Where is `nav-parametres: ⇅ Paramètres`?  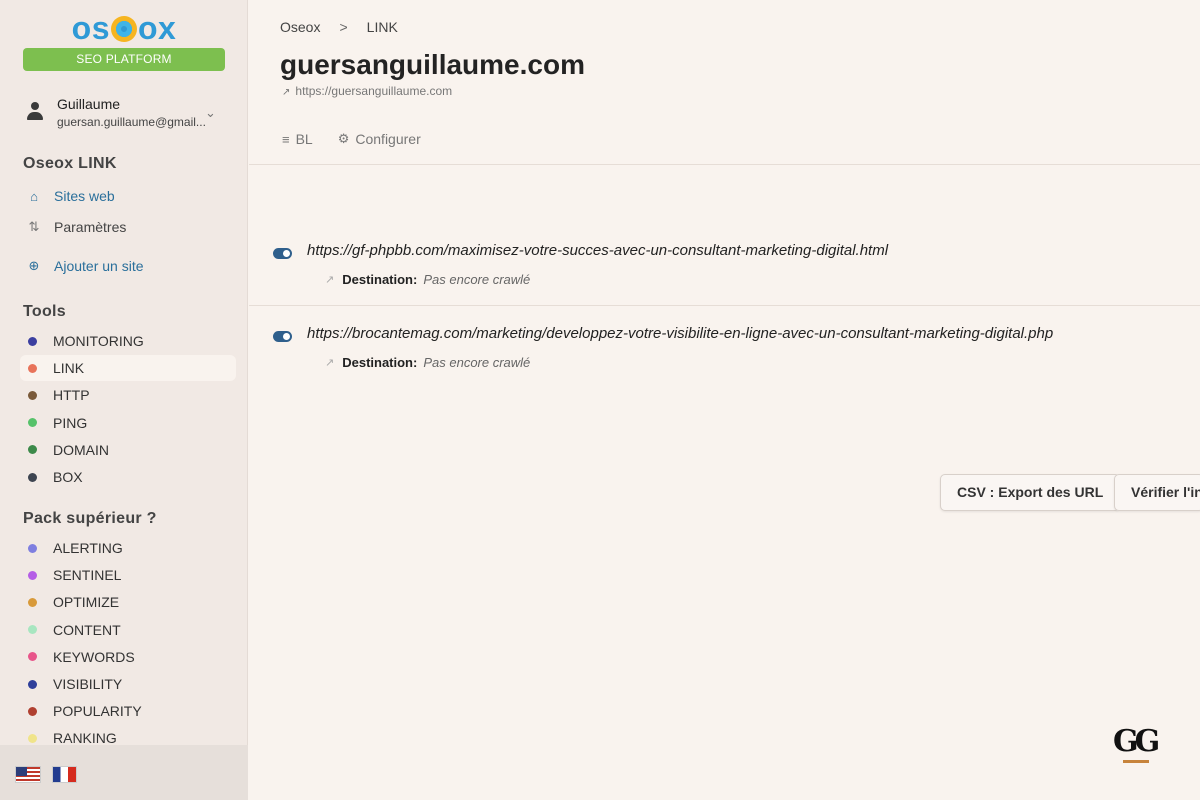 nav-parametres: ⇅ Paramètres is located at coordinates (75, 227).